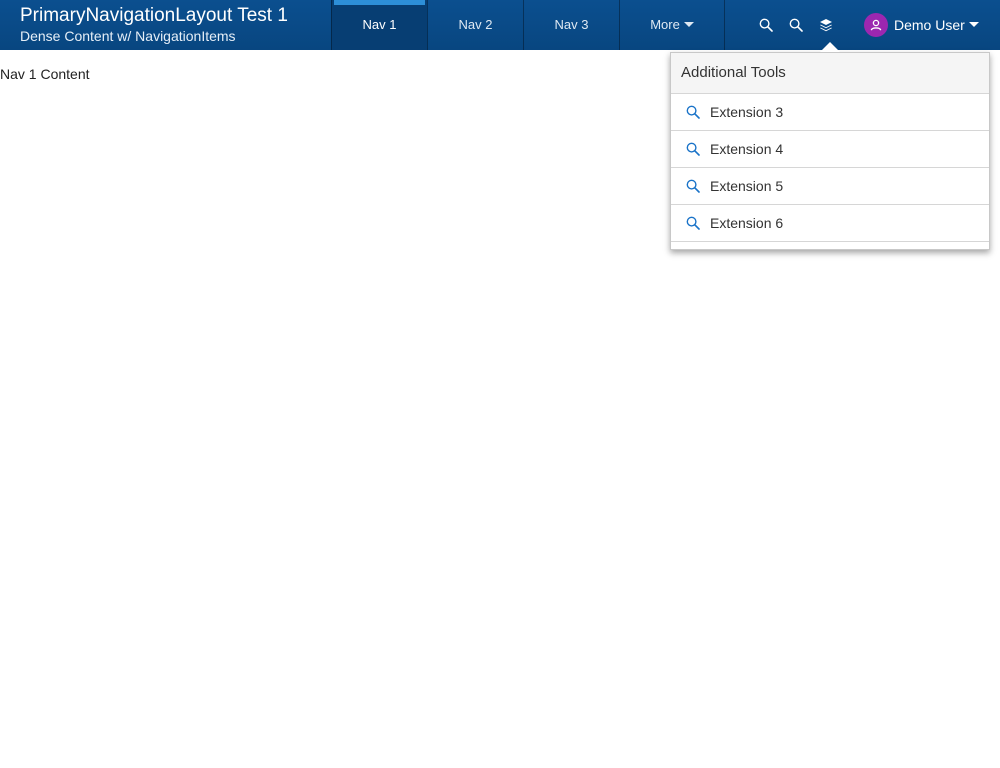  What do you see at coordinates (45, 74) in the screenshot?
I see `page-content-label: Nav 1 Content` at bounding box center [45, 74].